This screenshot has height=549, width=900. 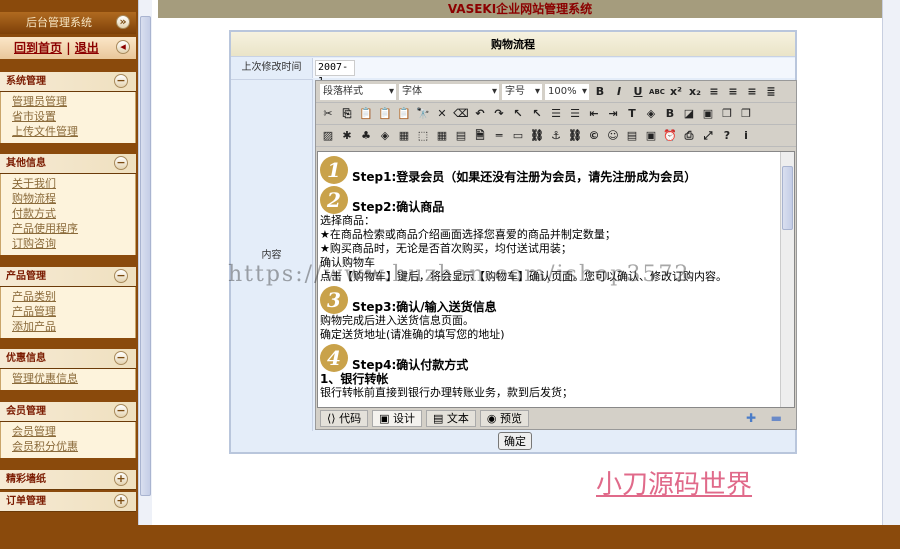 I want to click on doc-icon: 🗎, so click(x=480, y=136).